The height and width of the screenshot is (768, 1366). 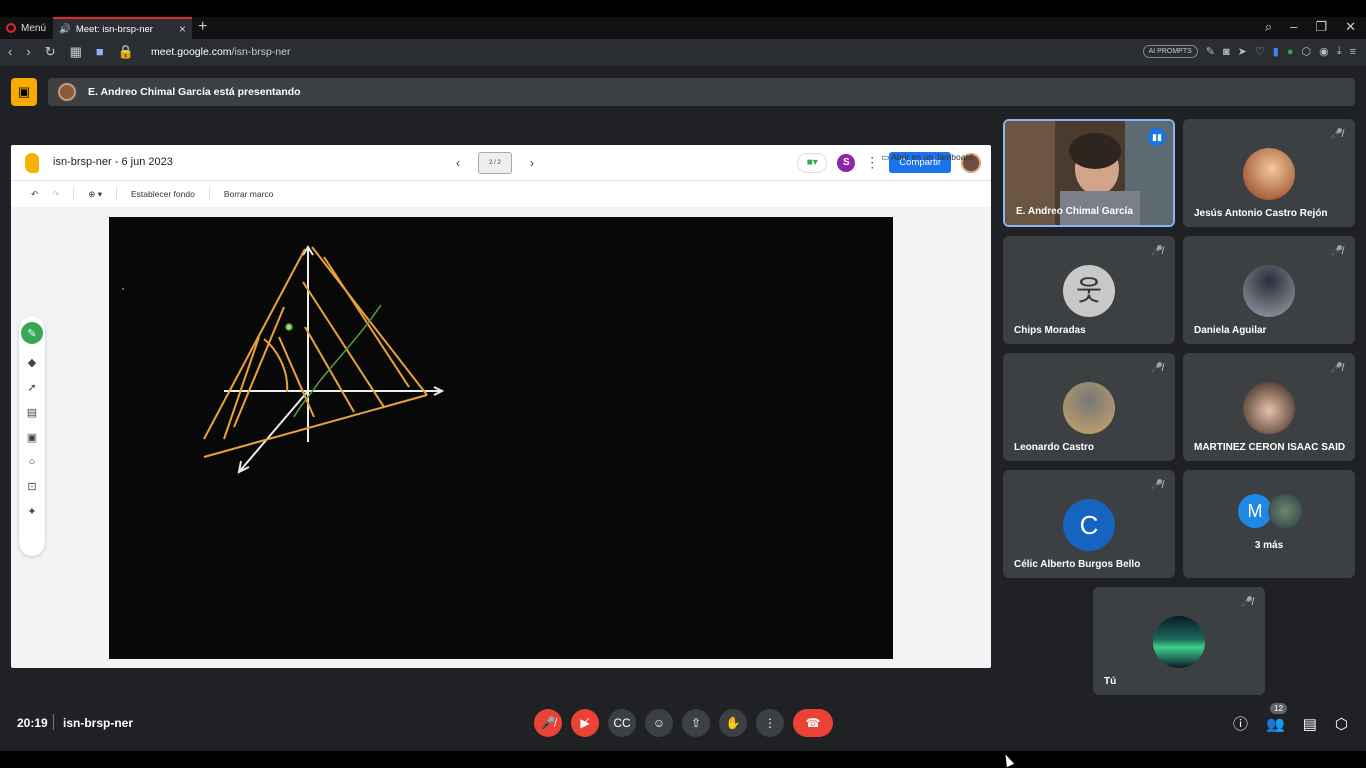 What do you see at coordinates (98, 723) in the screenshot?
I see `meeting-code: isn-brsp-ner` at bounding box center [98, 723].